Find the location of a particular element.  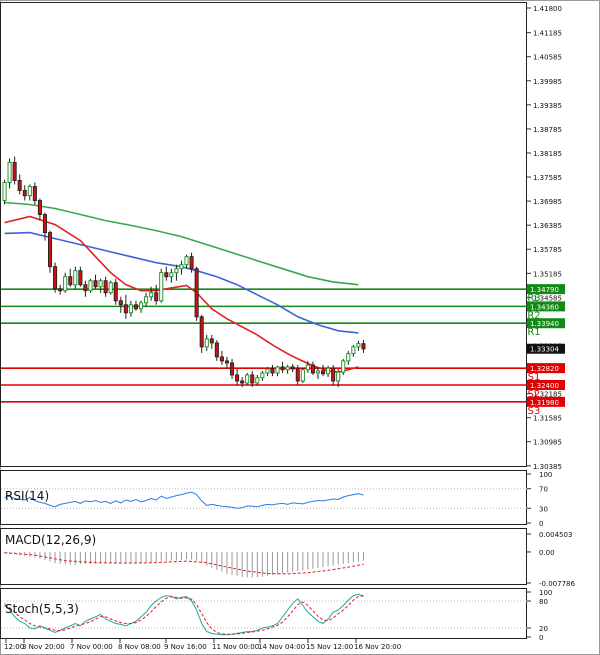

time-tick-label: 15 Nov 12:00 is located at coordinates (329, 647).